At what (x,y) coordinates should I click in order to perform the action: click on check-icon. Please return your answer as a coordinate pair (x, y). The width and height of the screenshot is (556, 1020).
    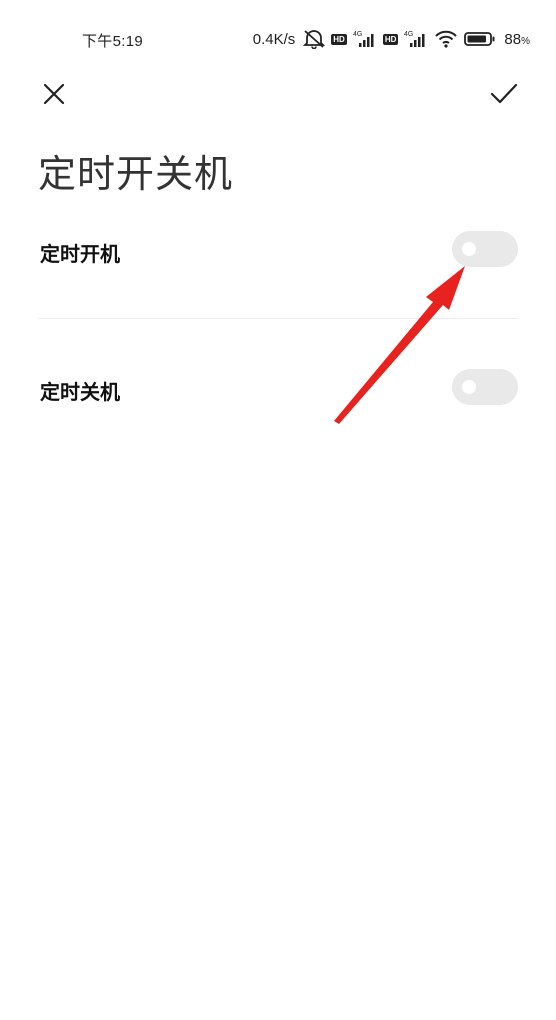
    Looking at the image, I should click on (504, 93).